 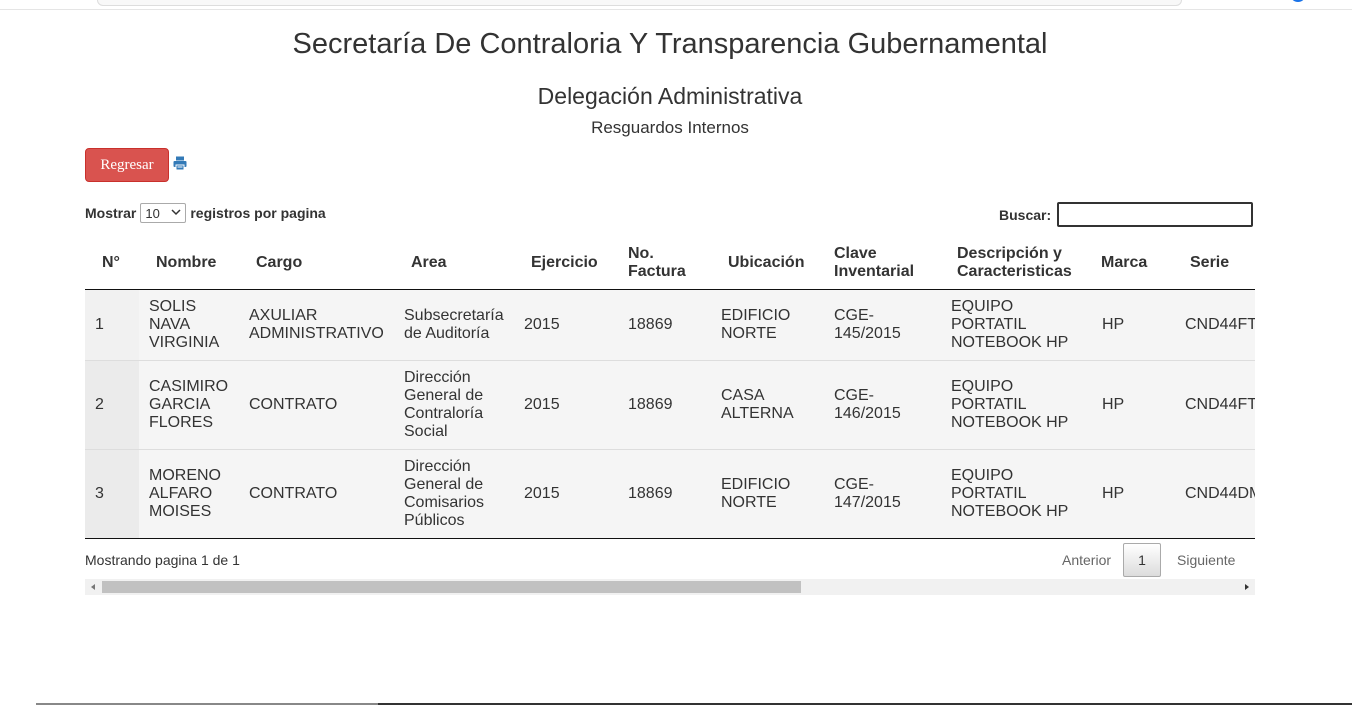 What do you see at coordinates (882, 324) in the screenshot?
I see `cell-clave: CGE-145/2015` at bounding box center [882, 324].